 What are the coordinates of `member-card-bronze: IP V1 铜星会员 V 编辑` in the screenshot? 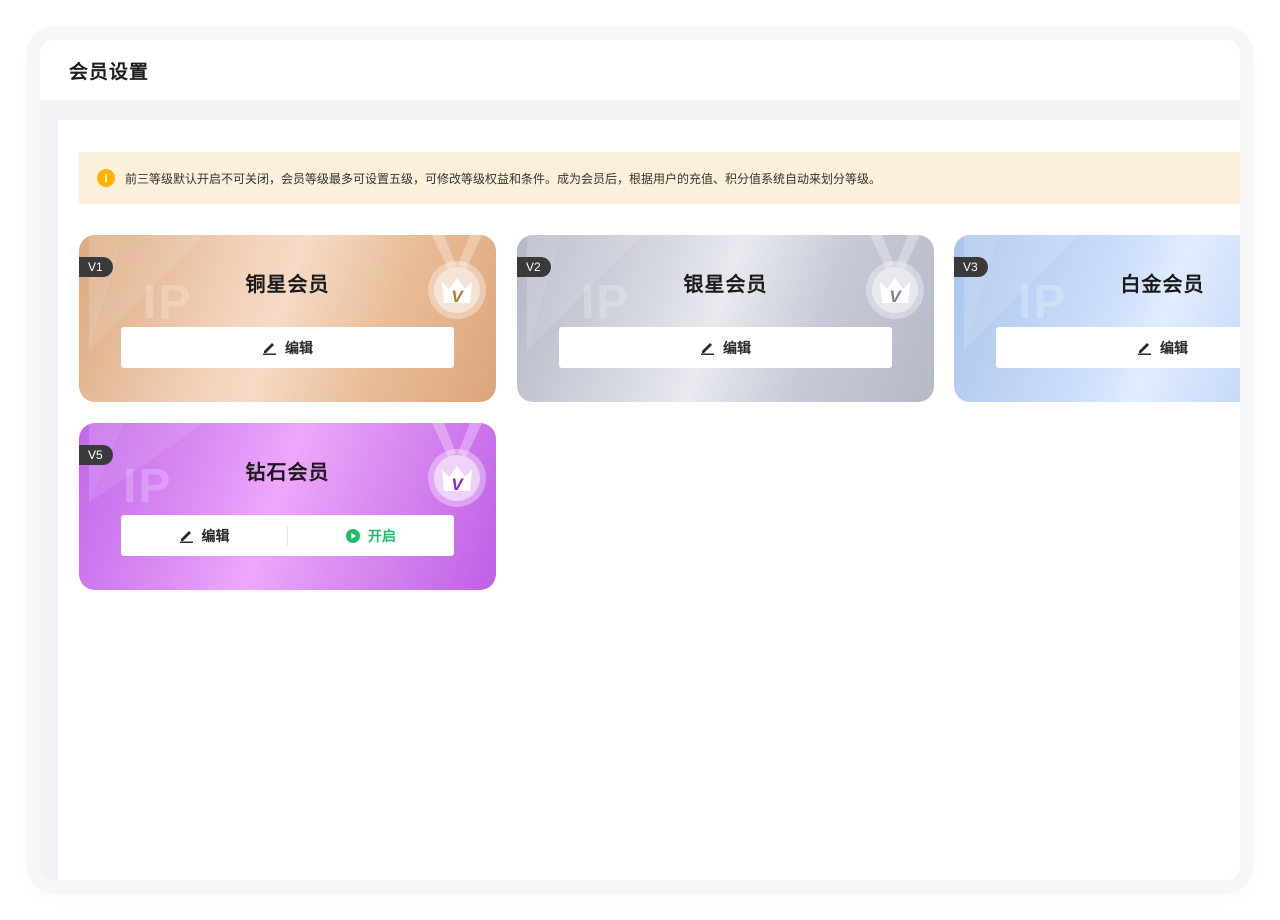 It's located at (287, 318).